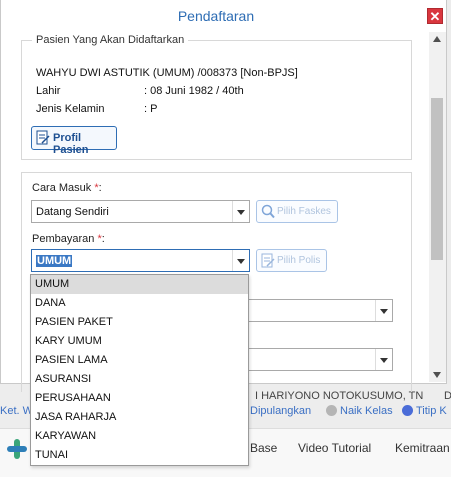  Describe the element at coordinates (71, 144) in the screenshot. I see `profil-pasien-label: Profil Pasien` at that location.